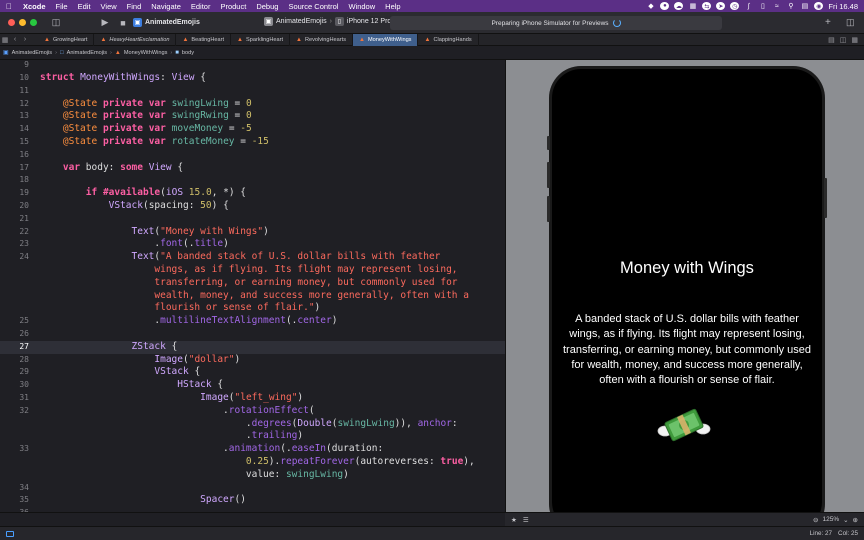  What do you see at coordinates (105, 22) in the screenshot?
I see `run-icon: ▶` at bounding box center [105, 22].